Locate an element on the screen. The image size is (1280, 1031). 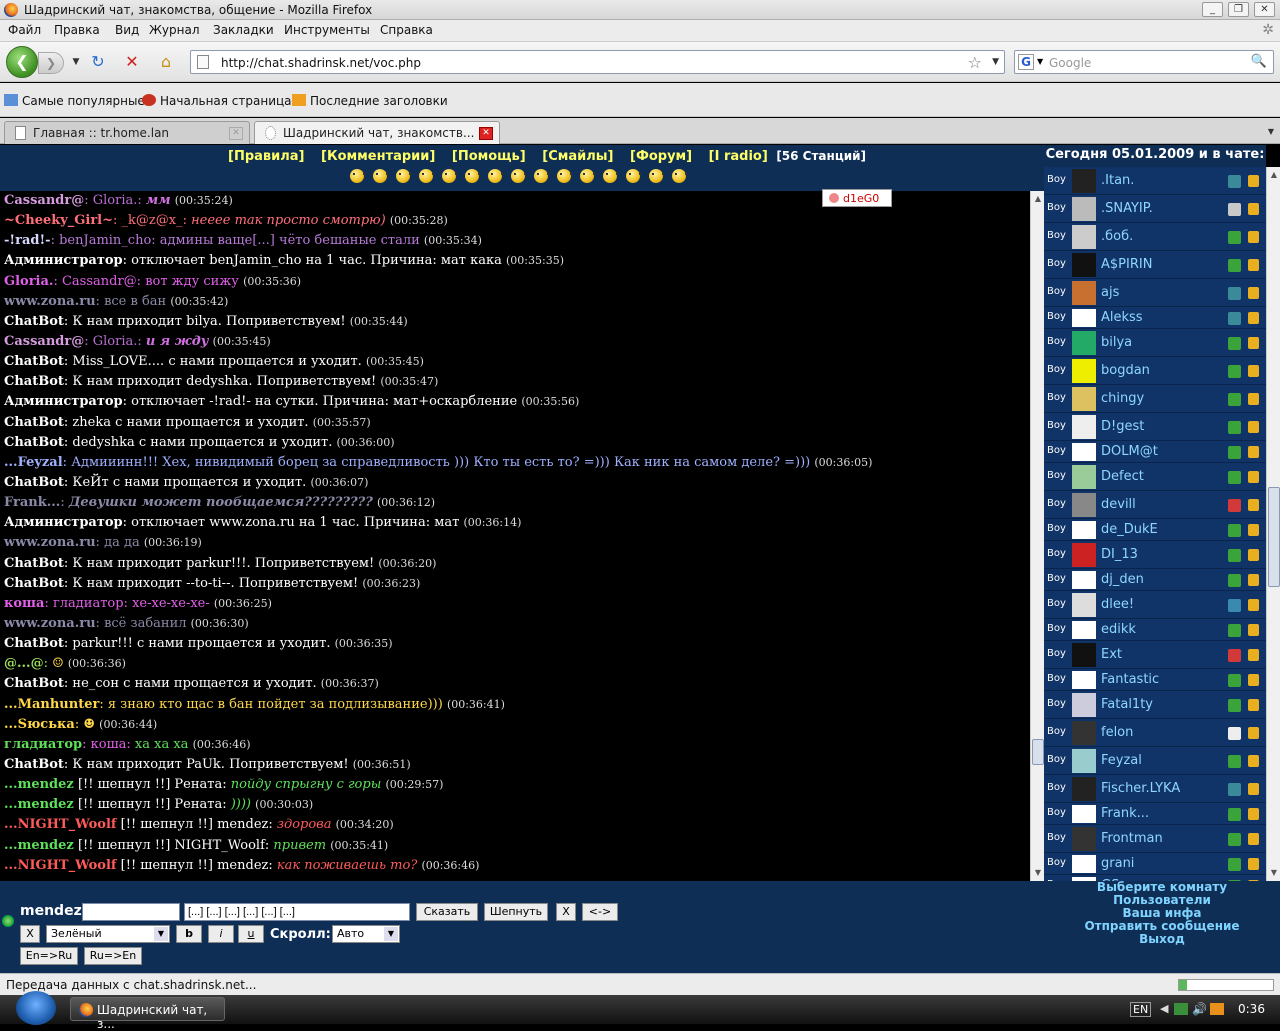
menu-file: Файл is located at coordinates (24, 30).